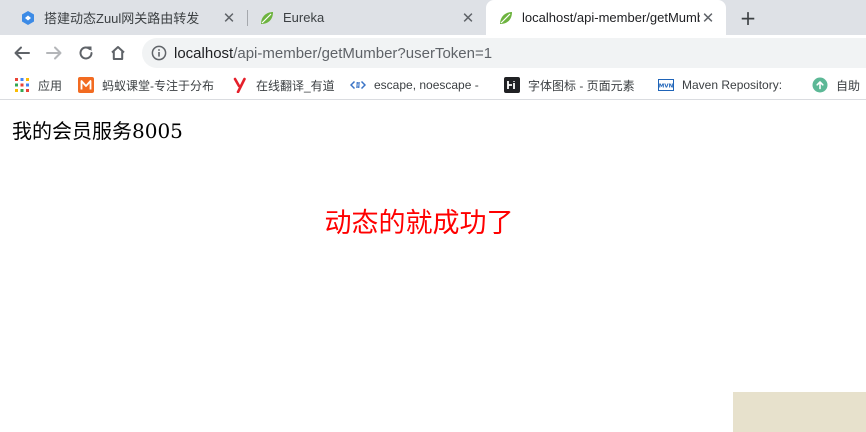 The width and height of the screenshot is (866, 432). I want to click on youdao-icon, so click(240, 85).